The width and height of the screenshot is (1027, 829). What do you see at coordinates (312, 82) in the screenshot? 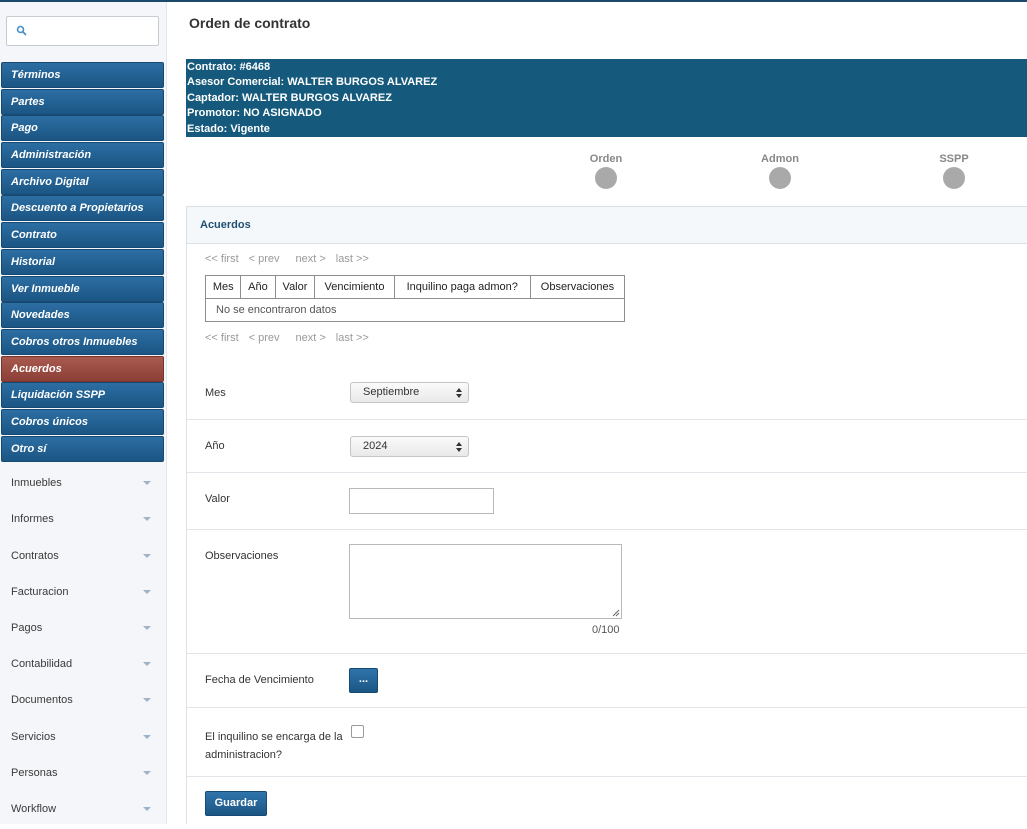
I see `contract-advisor: Asesor Comercial: WALTER BURGOS ALVAREZ` at bounding box center [312, 82].